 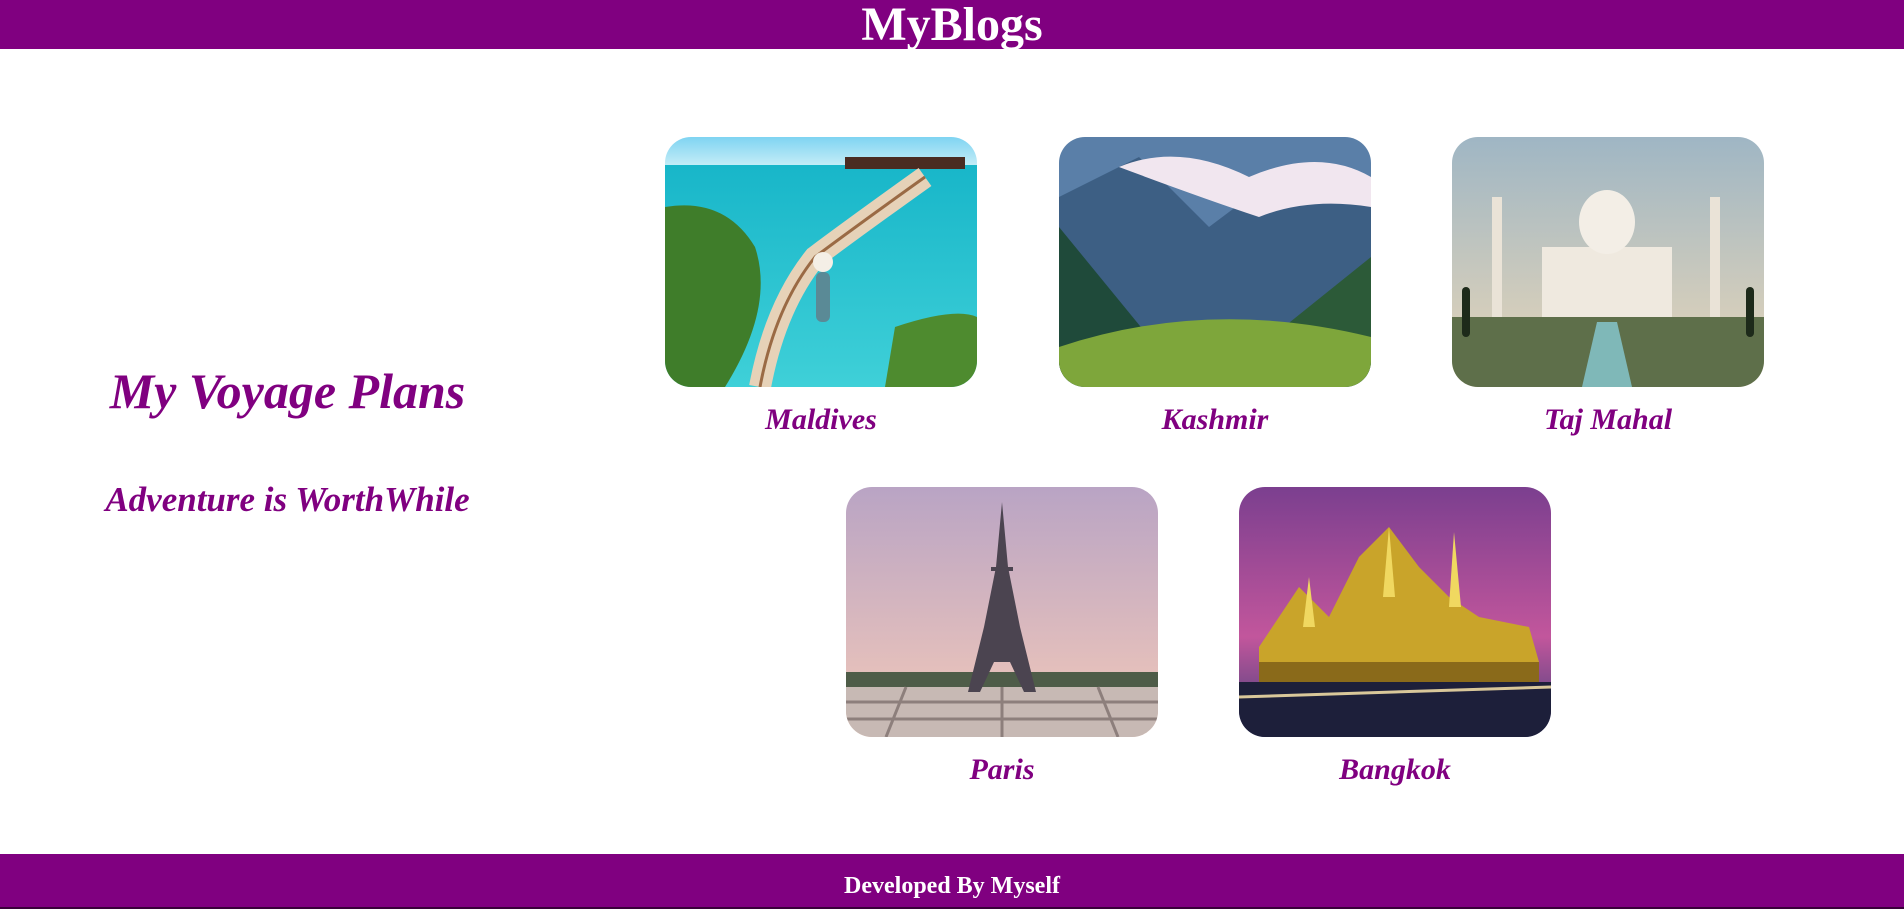 What do you see at coordinates (952, 886) in the screenshot?
I see `footer-text: Developed By Myself` at bounding box center [952, 886].